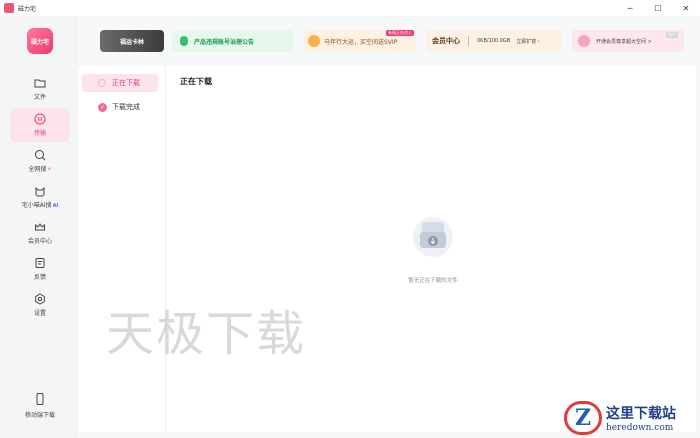 This screenshot has width=700, height=438. Describe the element at coordinates (40, 263) in the screenshot. I see `feedback-icon` at that location.